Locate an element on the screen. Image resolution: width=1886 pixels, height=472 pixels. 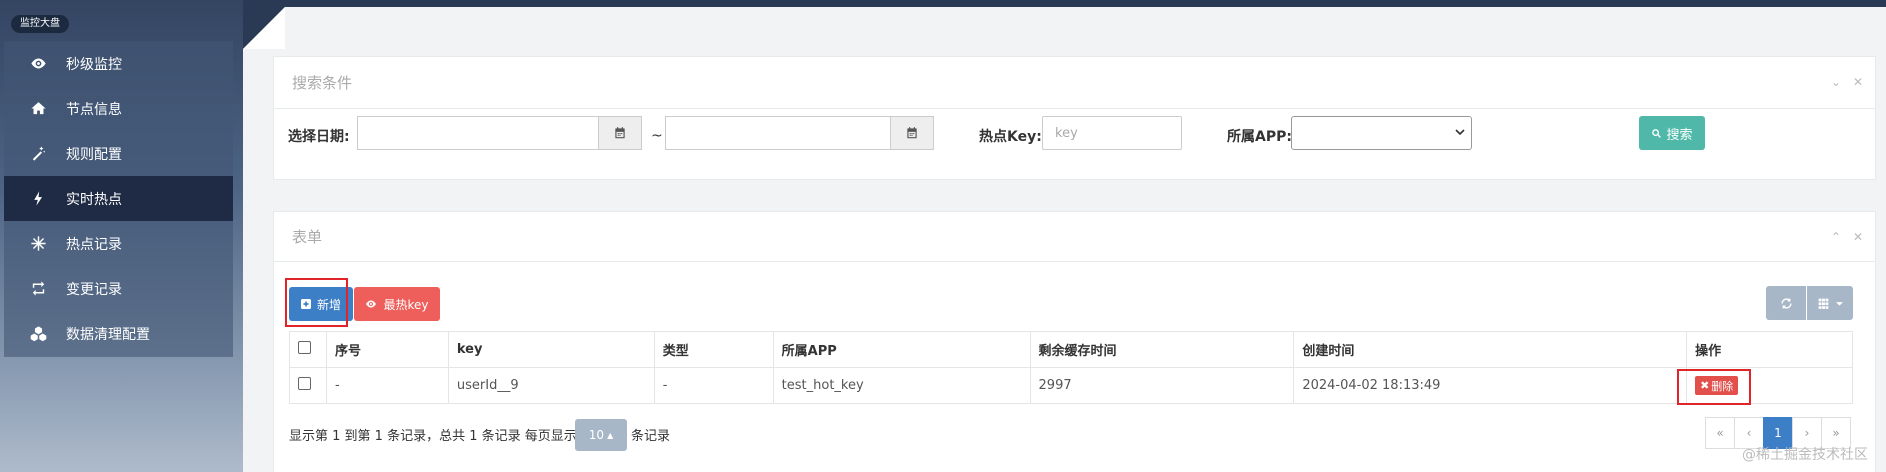
start-date-input is located at coordinates (478, 133).